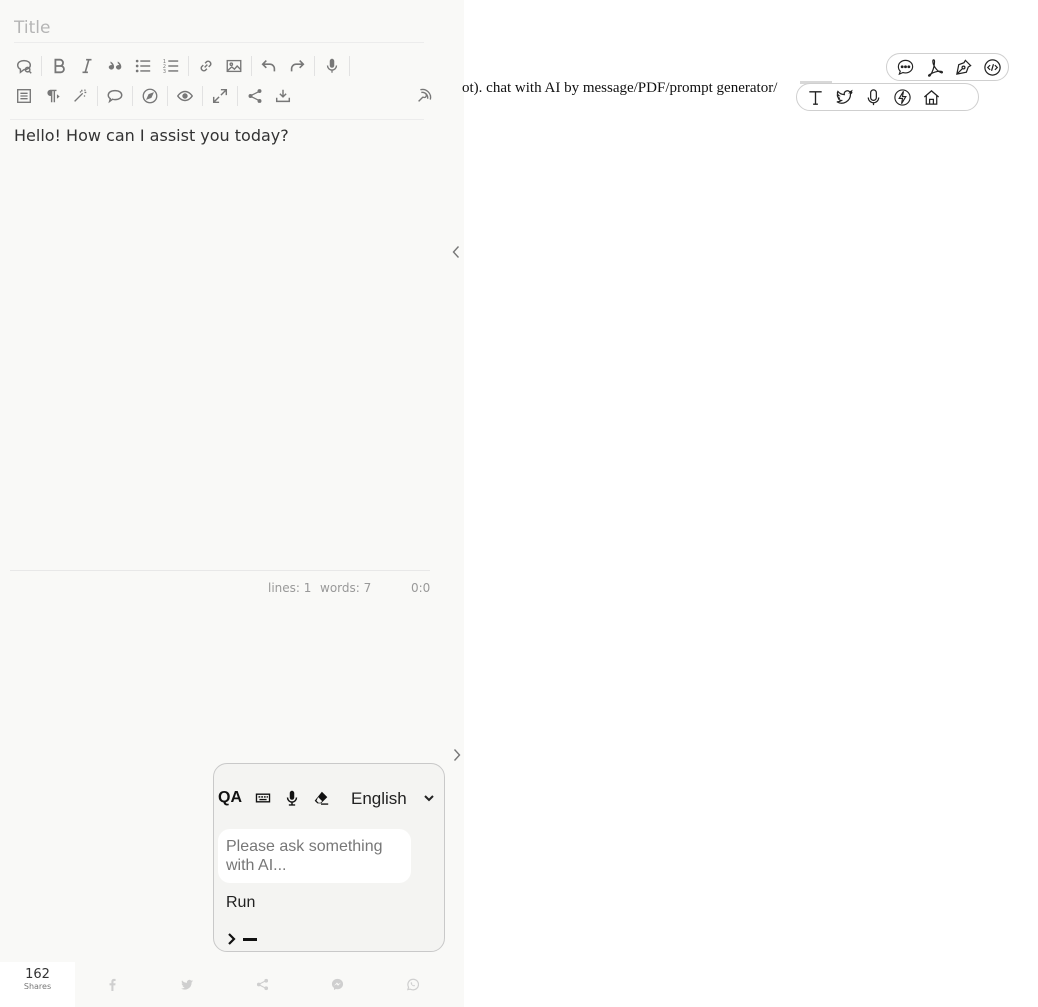  Describe the element at coordinates (220, 96) in the screenshot. I see `fullscreen-icon` at that location.